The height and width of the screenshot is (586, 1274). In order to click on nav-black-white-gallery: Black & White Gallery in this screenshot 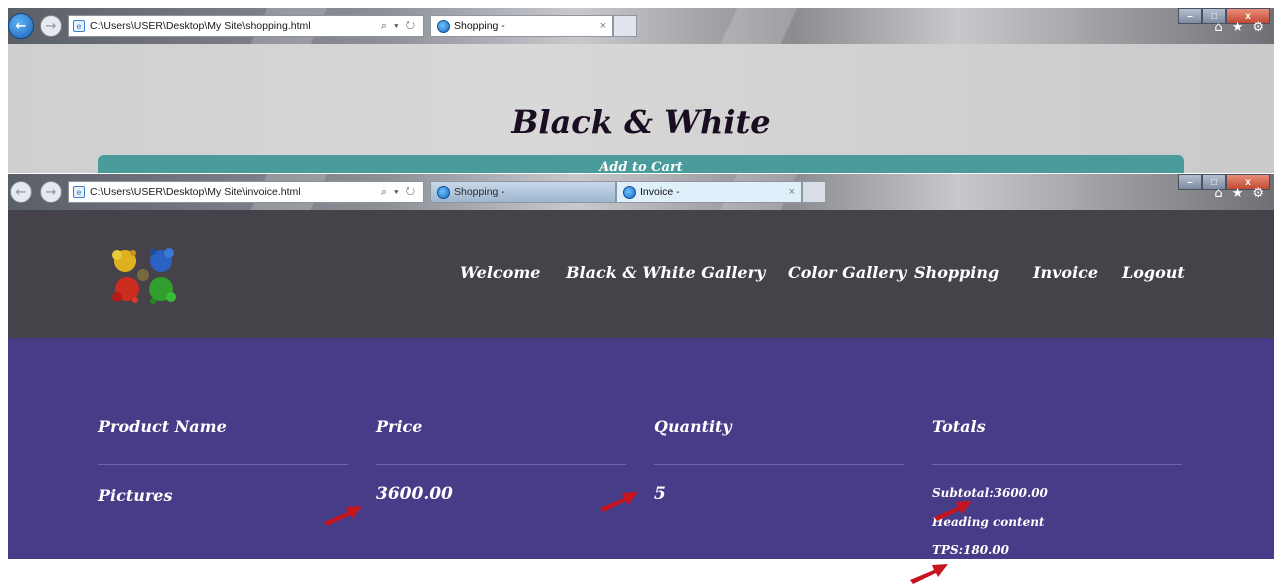, I will do `click(665, 272)`.